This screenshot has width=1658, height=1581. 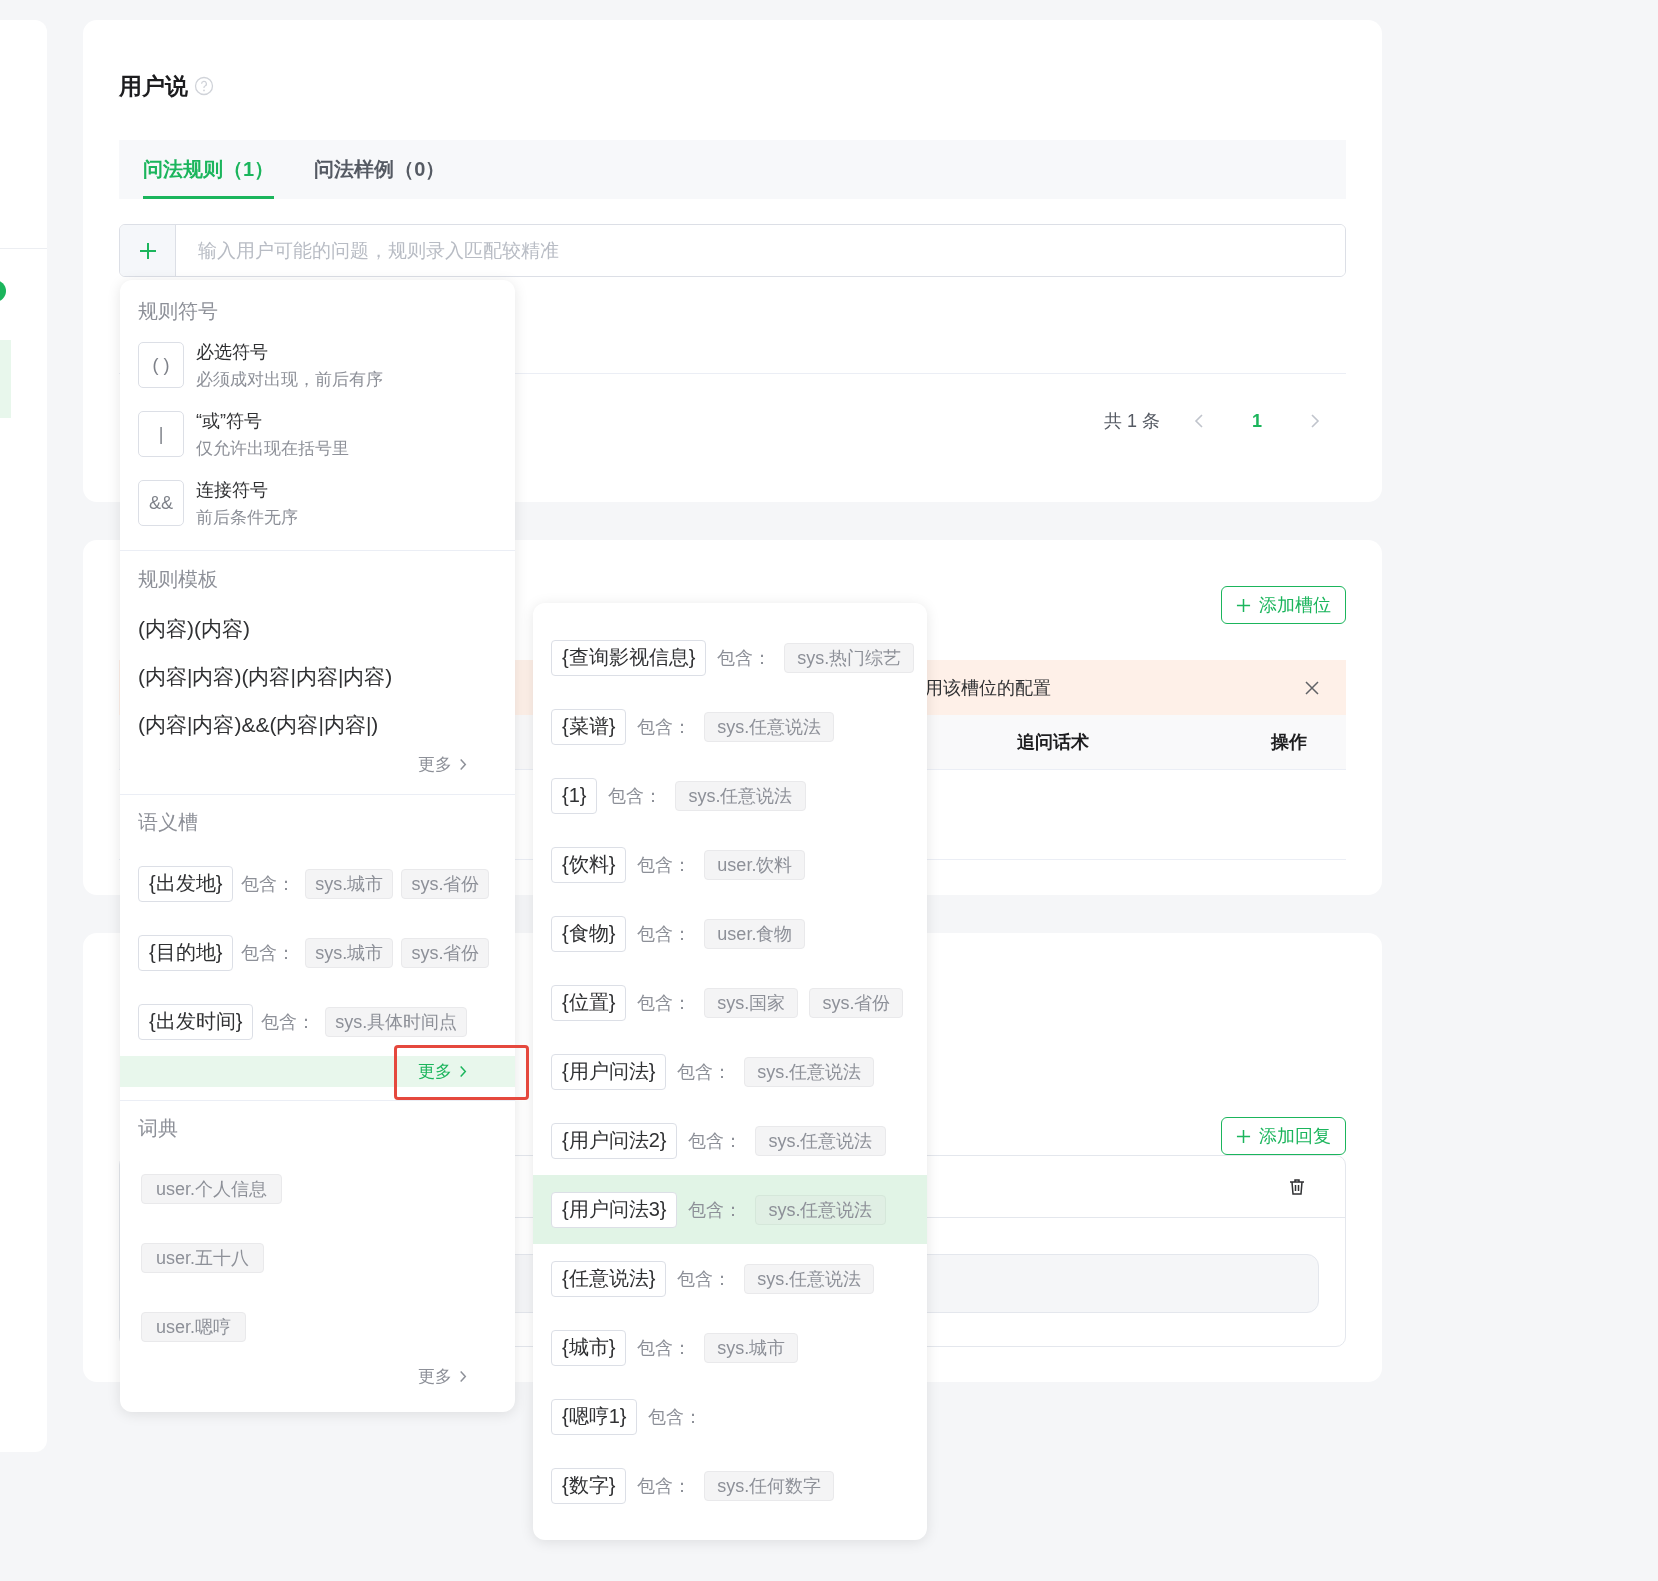 What do you see at coordinates (730, 1416) in the screenshot?
I see `menu-row: {嗯哼1} 包含：` at bounding box center [730, 1416].